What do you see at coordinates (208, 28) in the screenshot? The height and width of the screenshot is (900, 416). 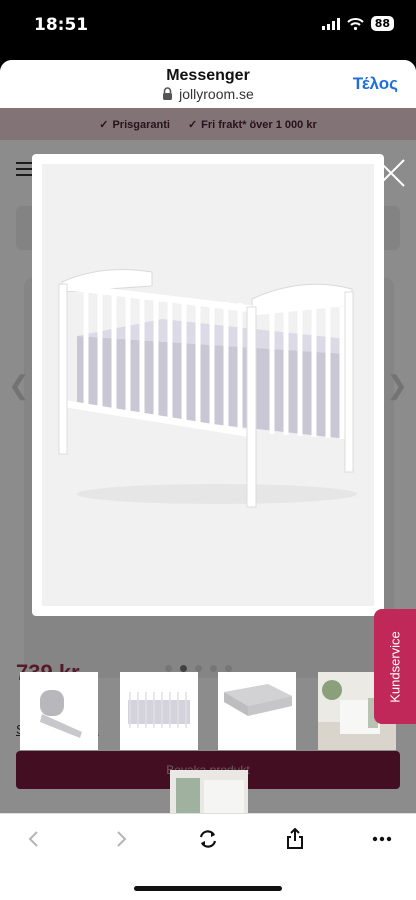 I see `status-bar: 18:51 88` at bounding box center [208, 28].